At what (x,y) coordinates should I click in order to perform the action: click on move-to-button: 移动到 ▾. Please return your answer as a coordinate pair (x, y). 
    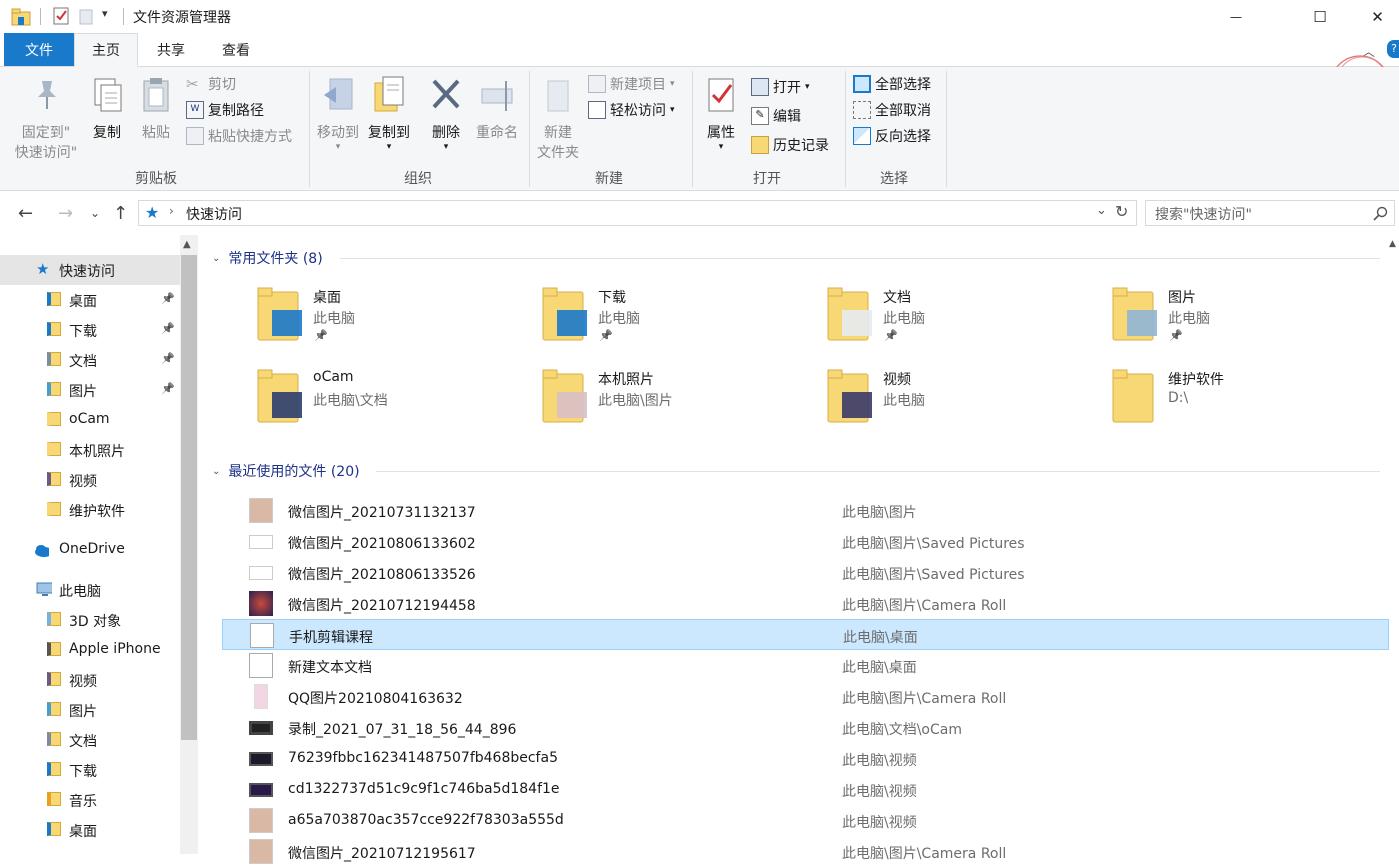
    Looking at the image, I should click on (338, 113).